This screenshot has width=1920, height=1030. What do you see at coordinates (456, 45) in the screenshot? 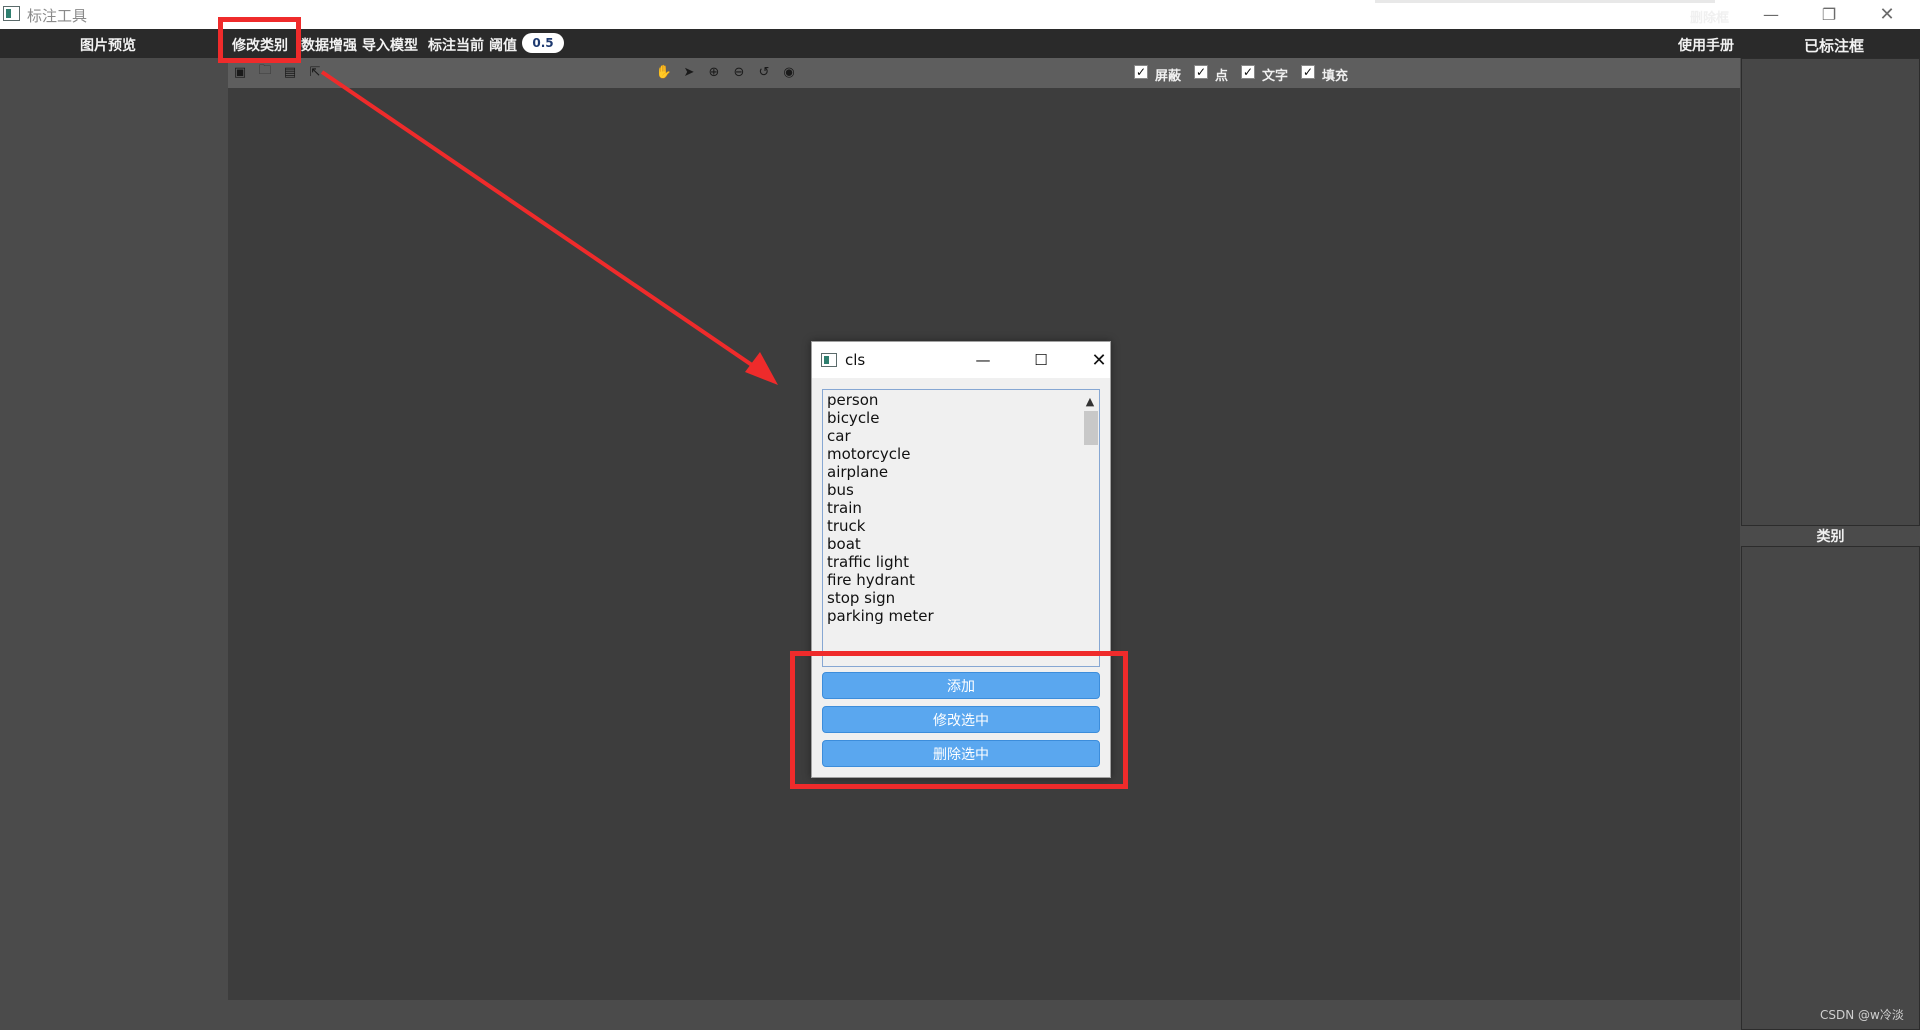
I see `annotate-current-menu: 标注当前` at bounding box center [456, 45].